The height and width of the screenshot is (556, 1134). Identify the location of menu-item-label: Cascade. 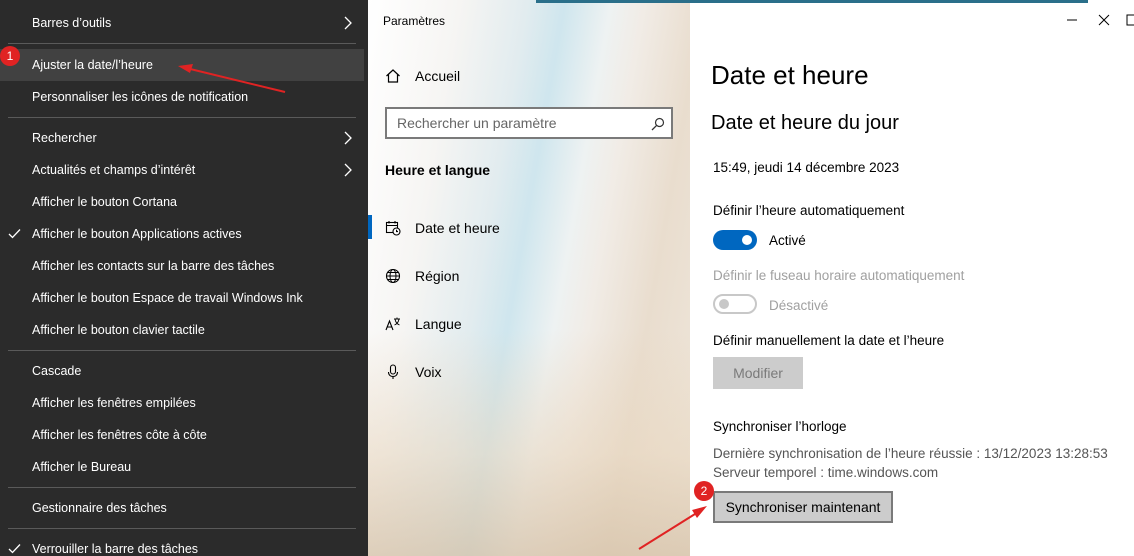
(57, 371).